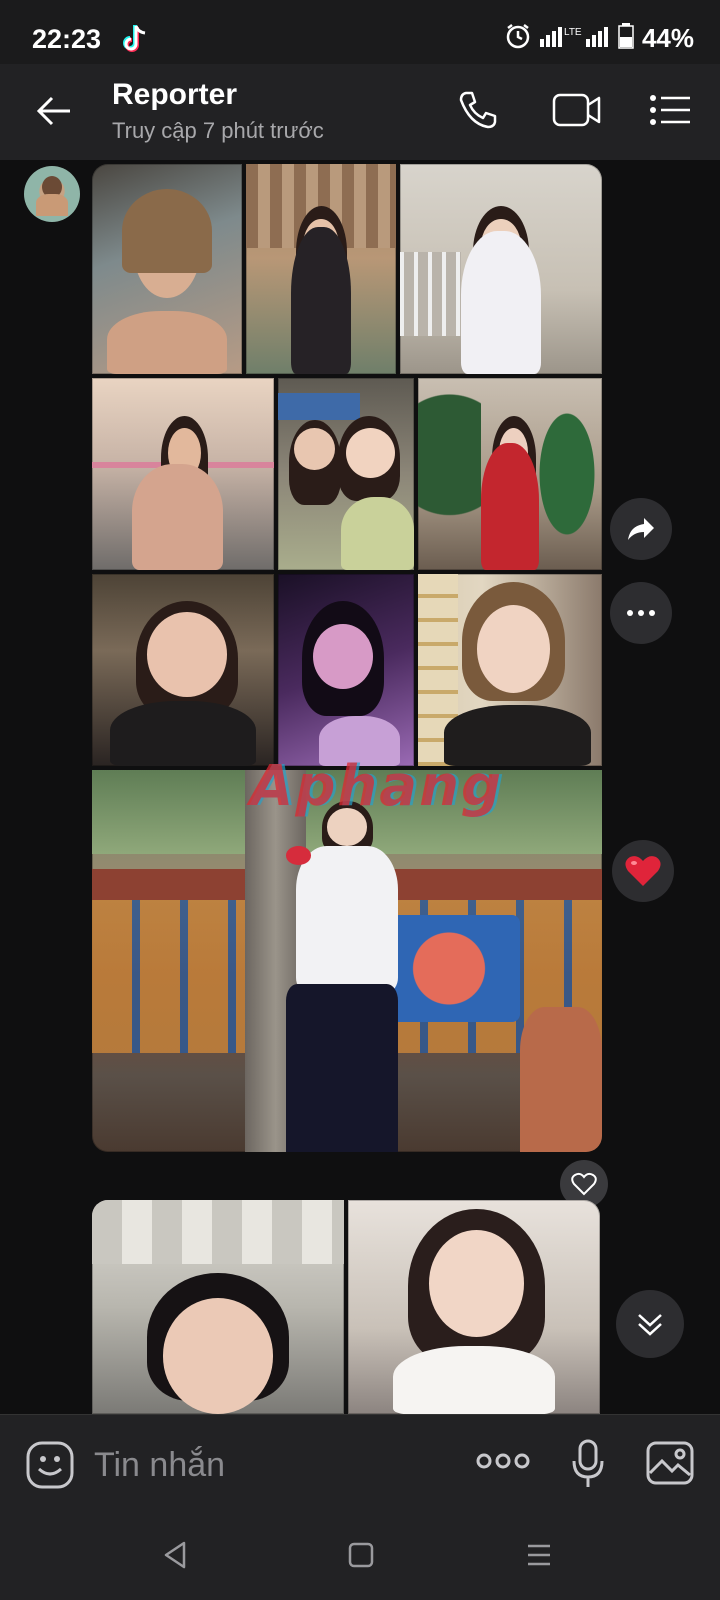 The height and width of the screenshot is (1600, 720). What do you see at coordinates (650, 1324) in the screenshot?
I see `scroll-down-icon` at bounding box center [650, 1324].